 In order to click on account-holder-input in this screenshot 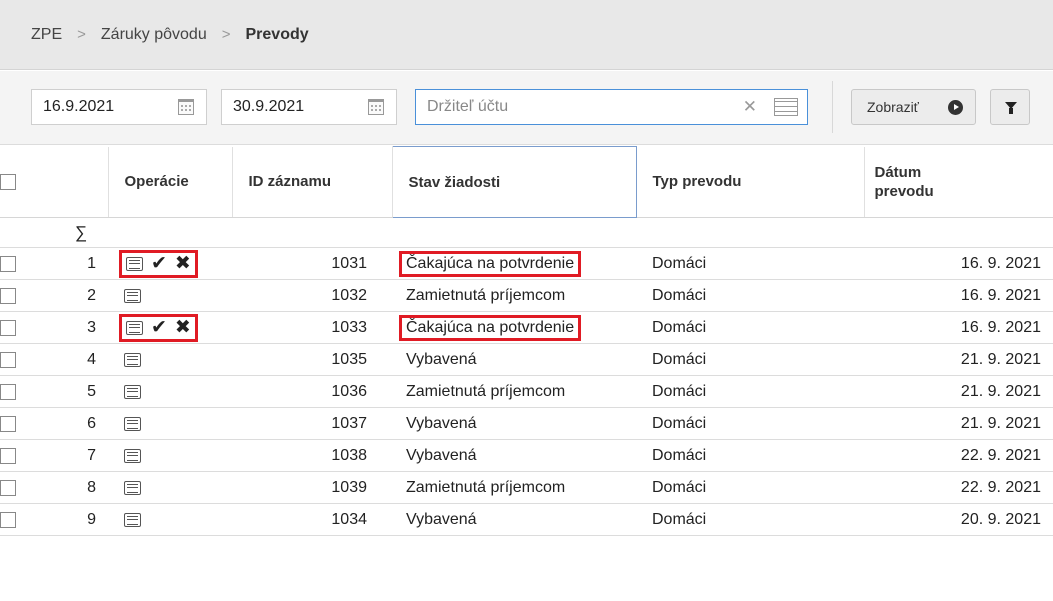, I will do `click(577, 107)`.